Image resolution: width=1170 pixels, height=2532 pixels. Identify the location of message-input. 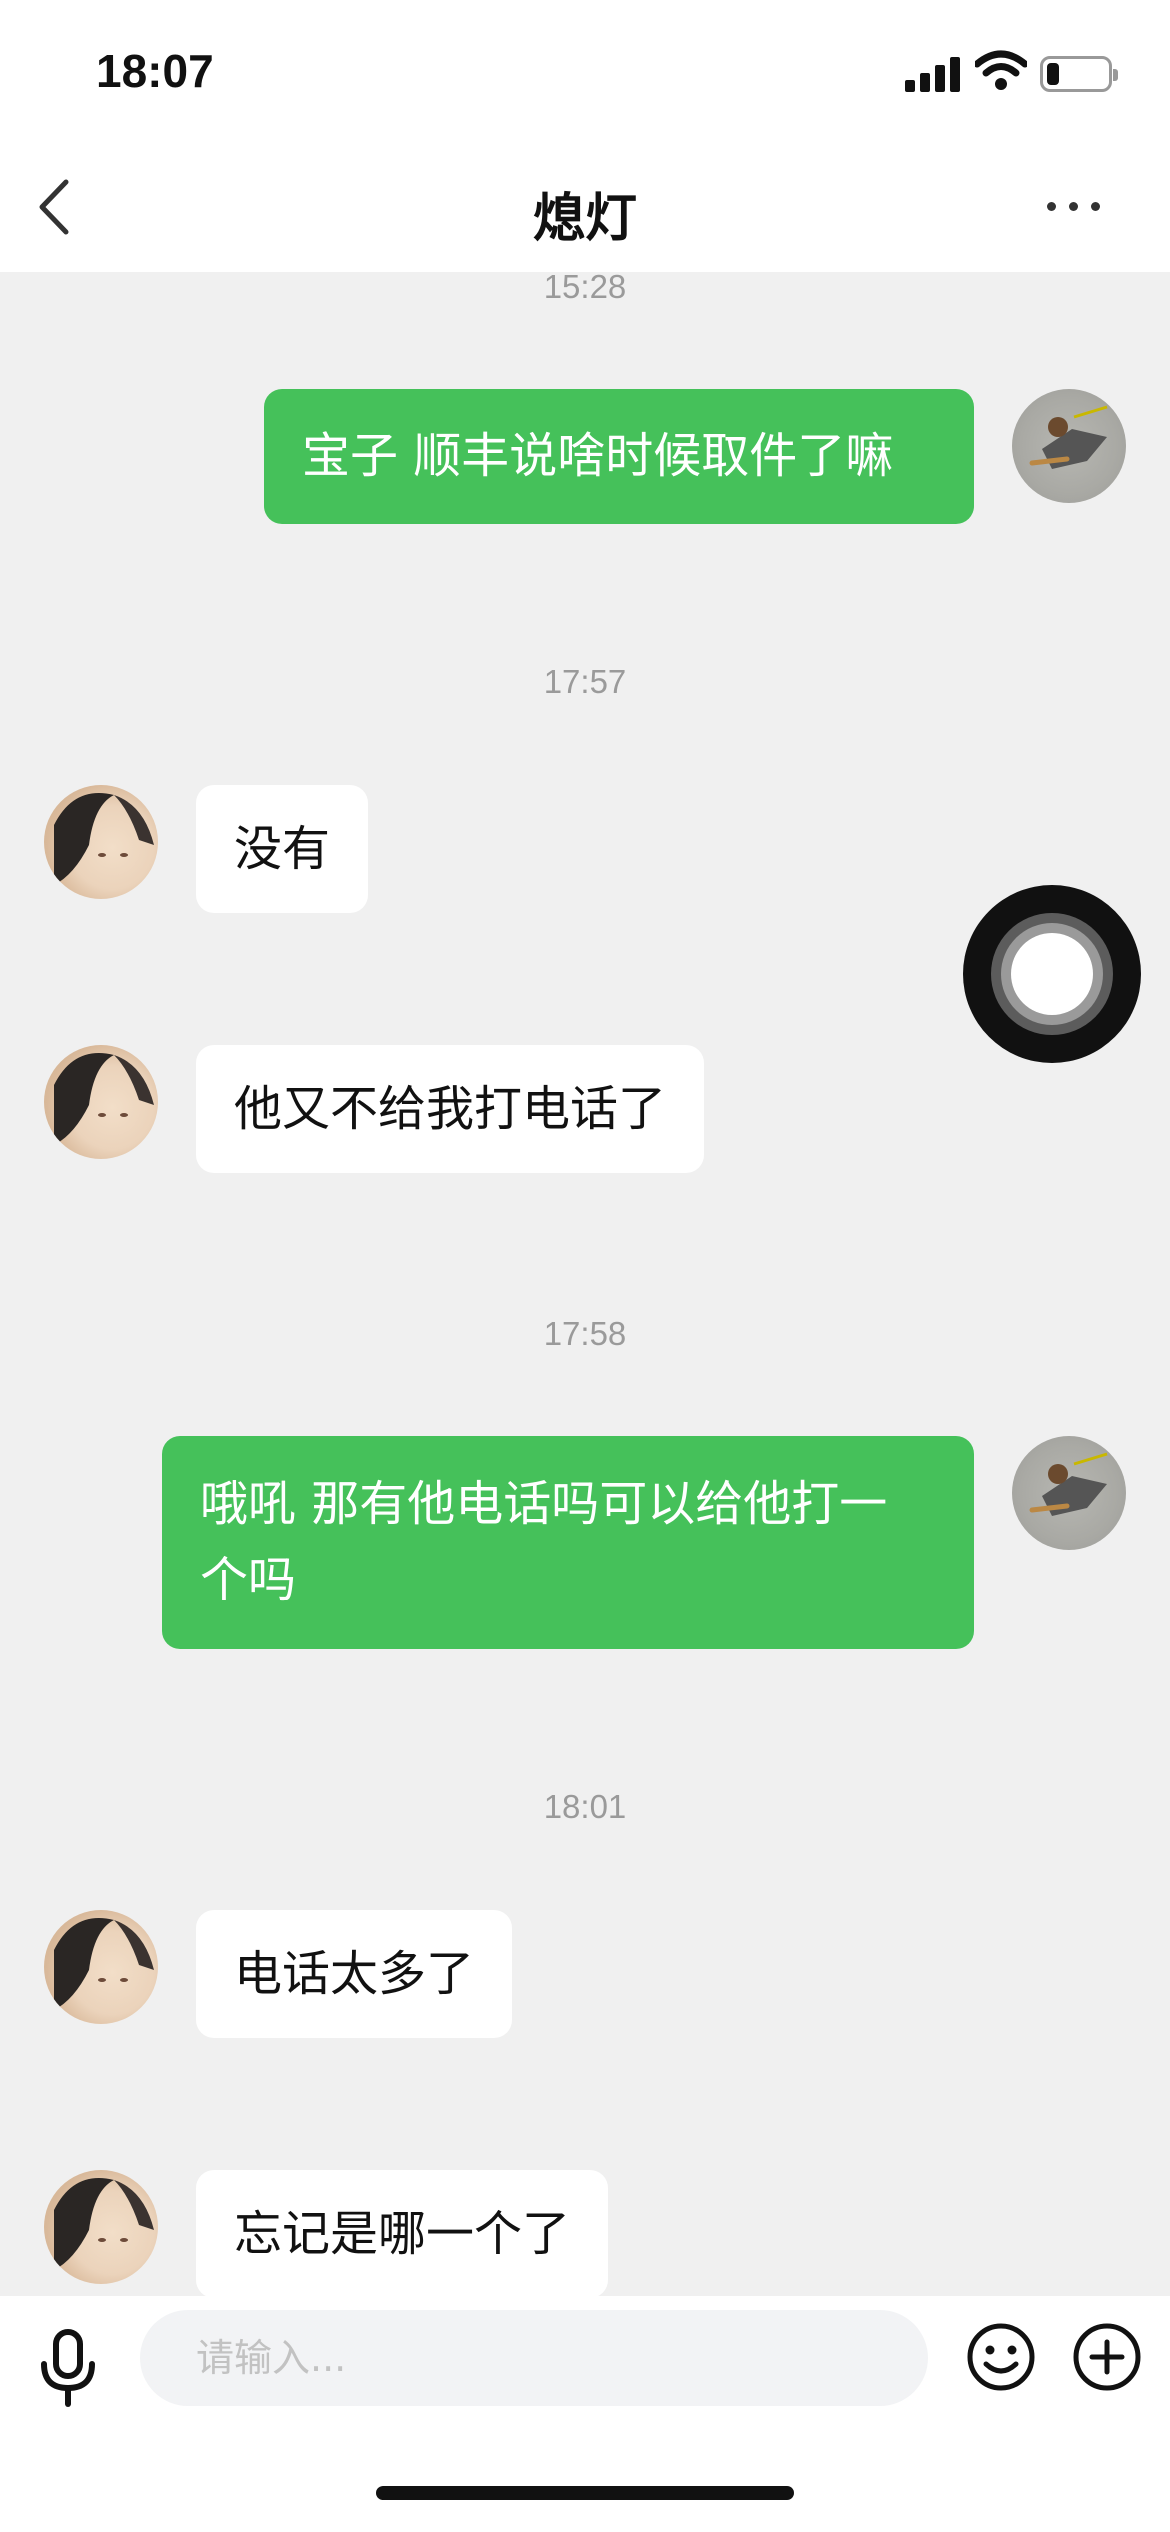
(534, 2358).